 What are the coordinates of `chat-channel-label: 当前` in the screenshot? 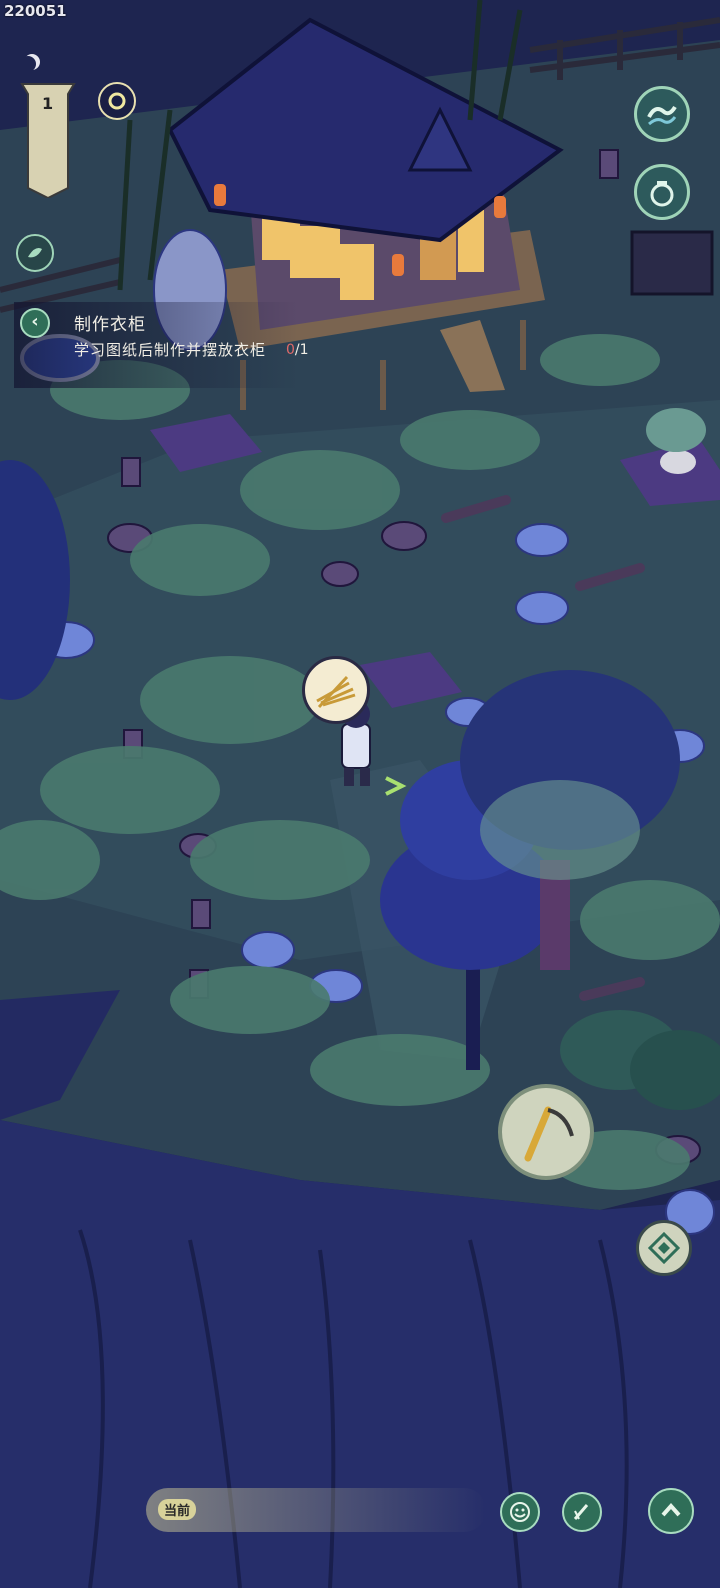 It's located at (177, 1509).